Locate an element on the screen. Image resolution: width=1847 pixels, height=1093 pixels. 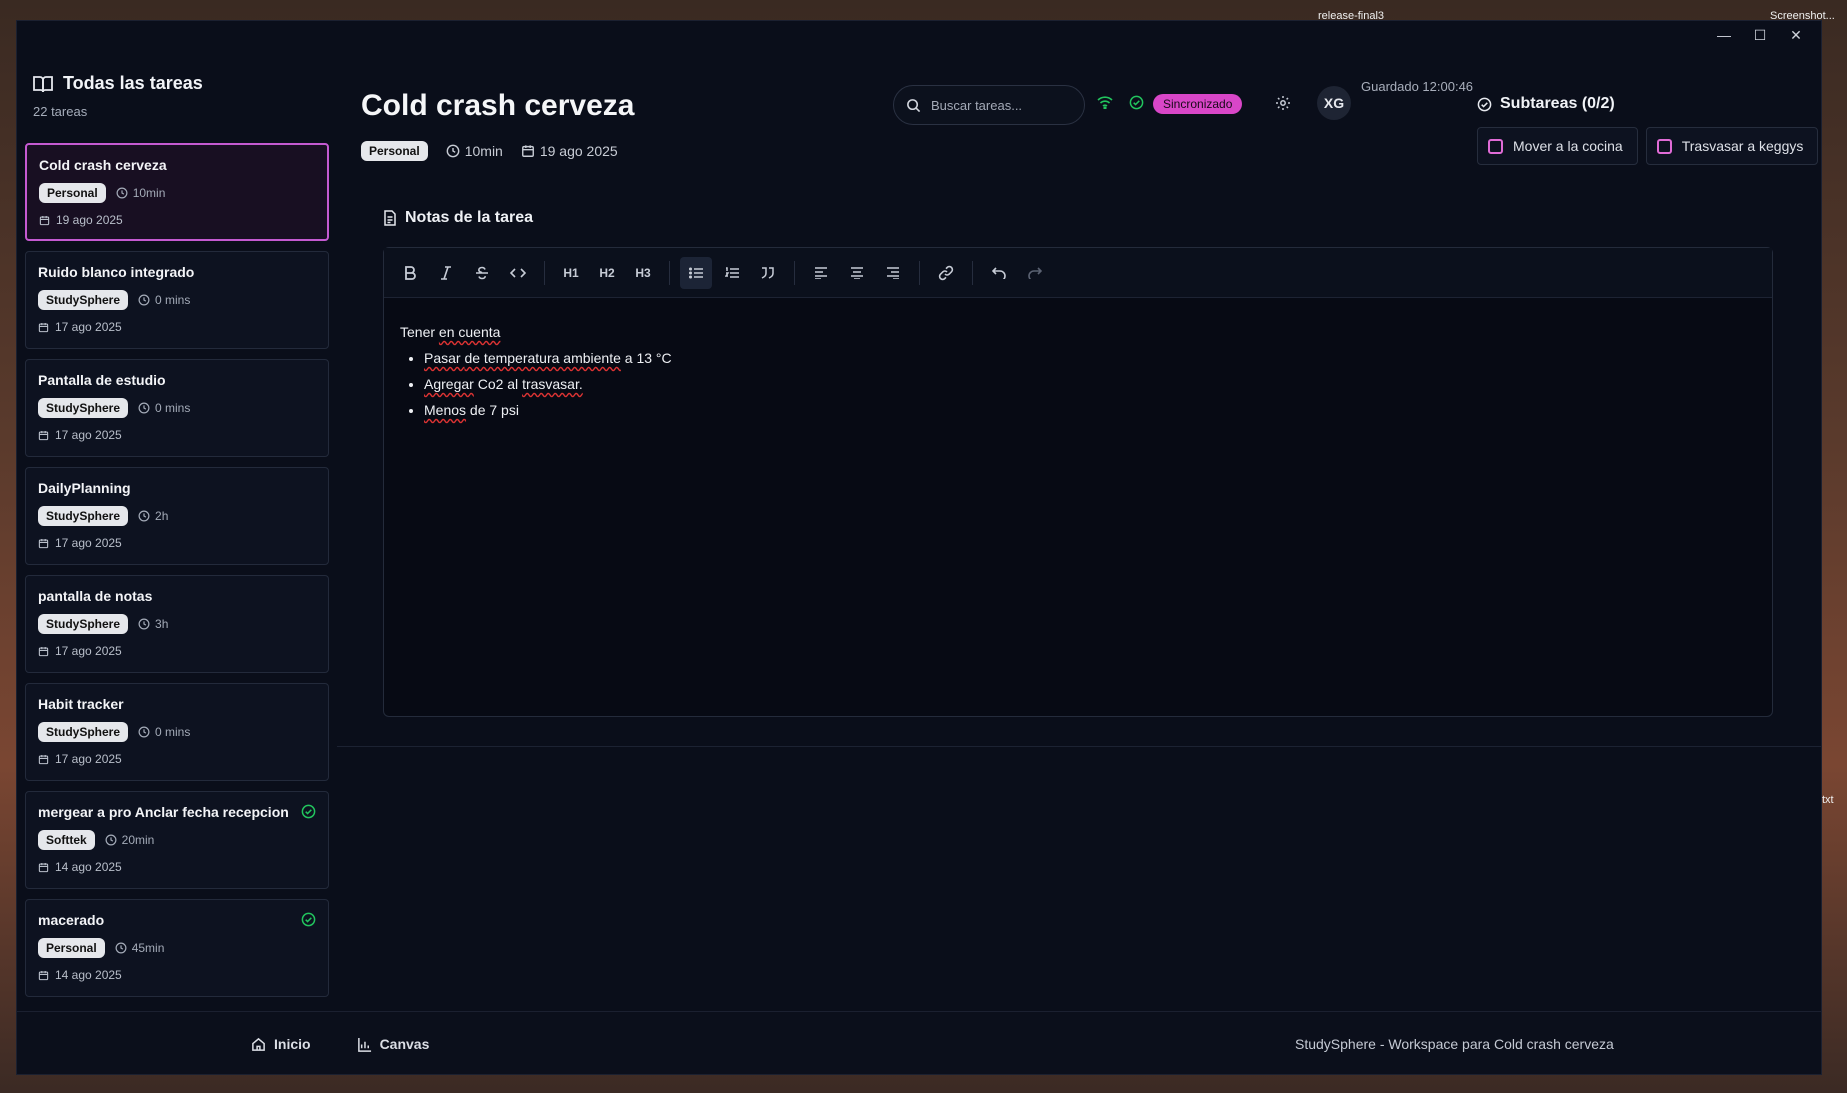
task-date: 17 ago 2025 is located at coordinates (177, 759).